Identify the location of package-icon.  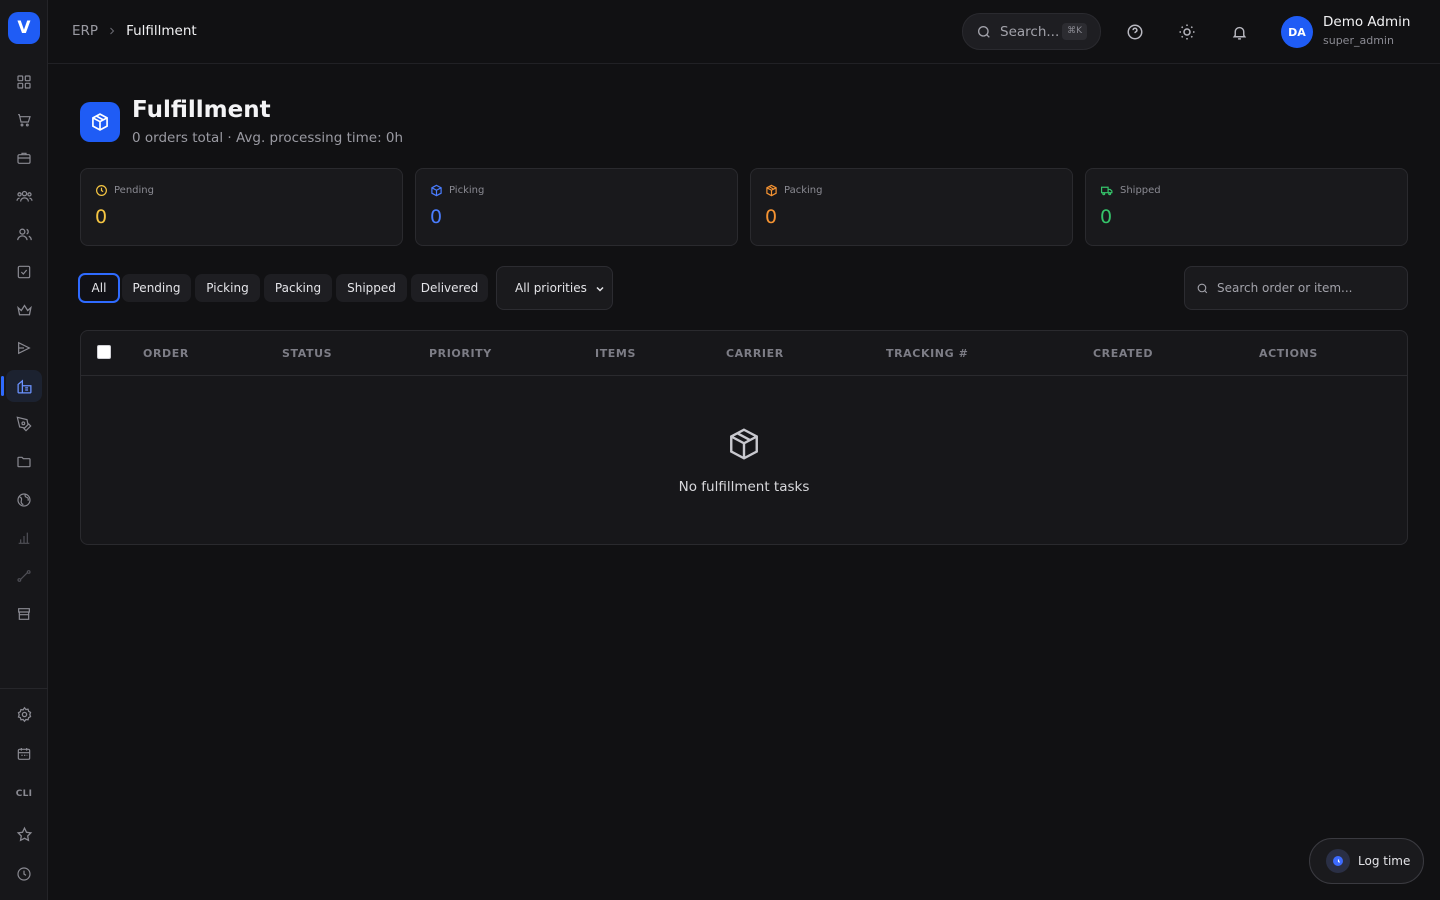
(771, 190).